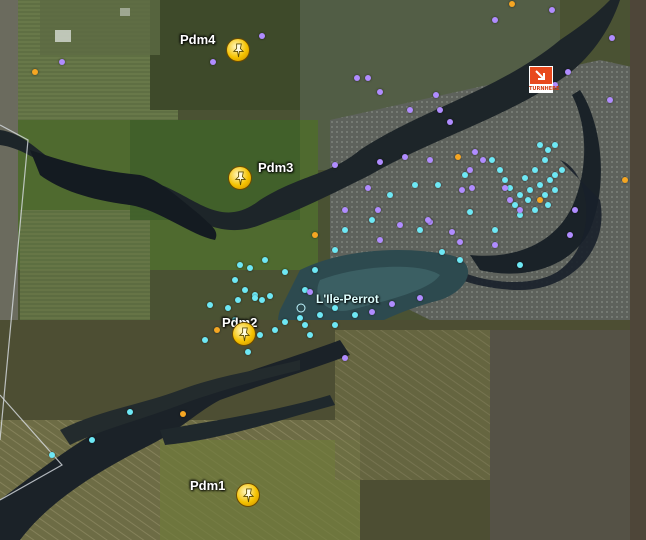  I want to click on turnhere-logo: TURNHERE, so click(544, 80).